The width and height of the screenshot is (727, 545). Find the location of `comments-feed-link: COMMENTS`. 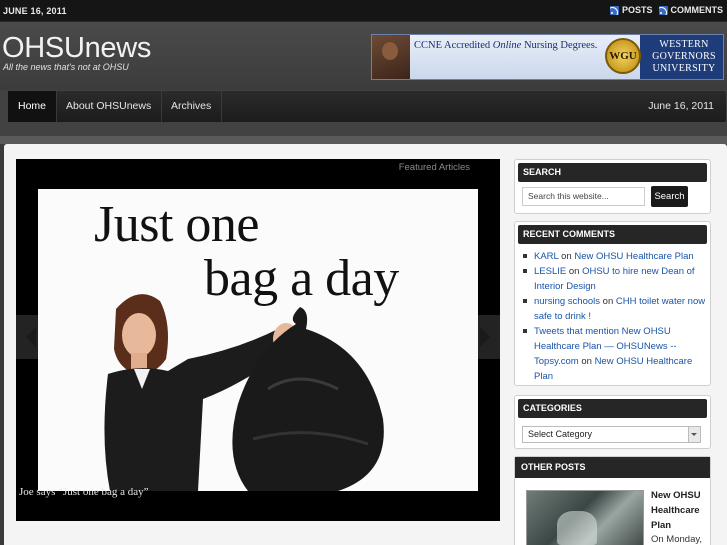

comments-feed-link: COMMENTS is located at coordinates (691, 10).